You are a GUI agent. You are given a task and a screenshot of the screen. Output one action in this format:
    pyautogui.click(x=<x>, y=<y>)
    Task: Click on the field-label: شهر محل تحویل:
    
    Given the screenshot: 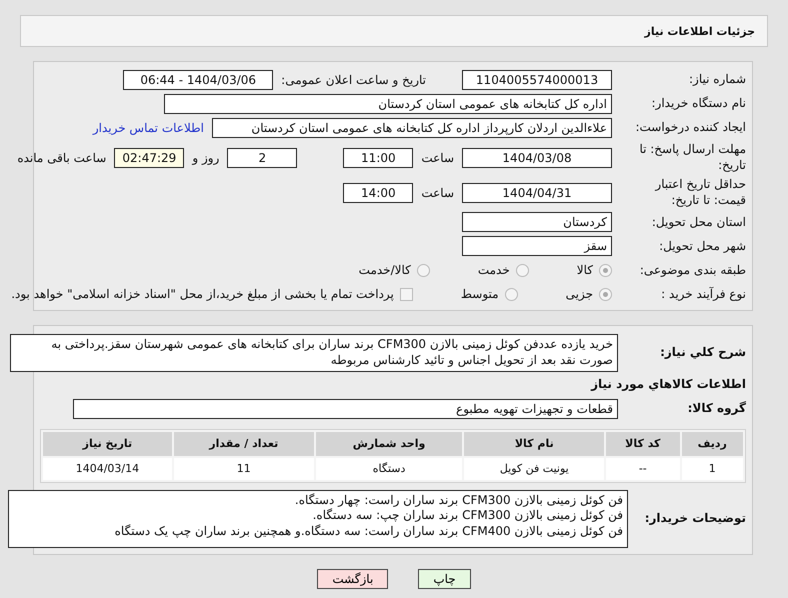 What is the action you would take?
    pyautogui.click(x=702, y=246)
    